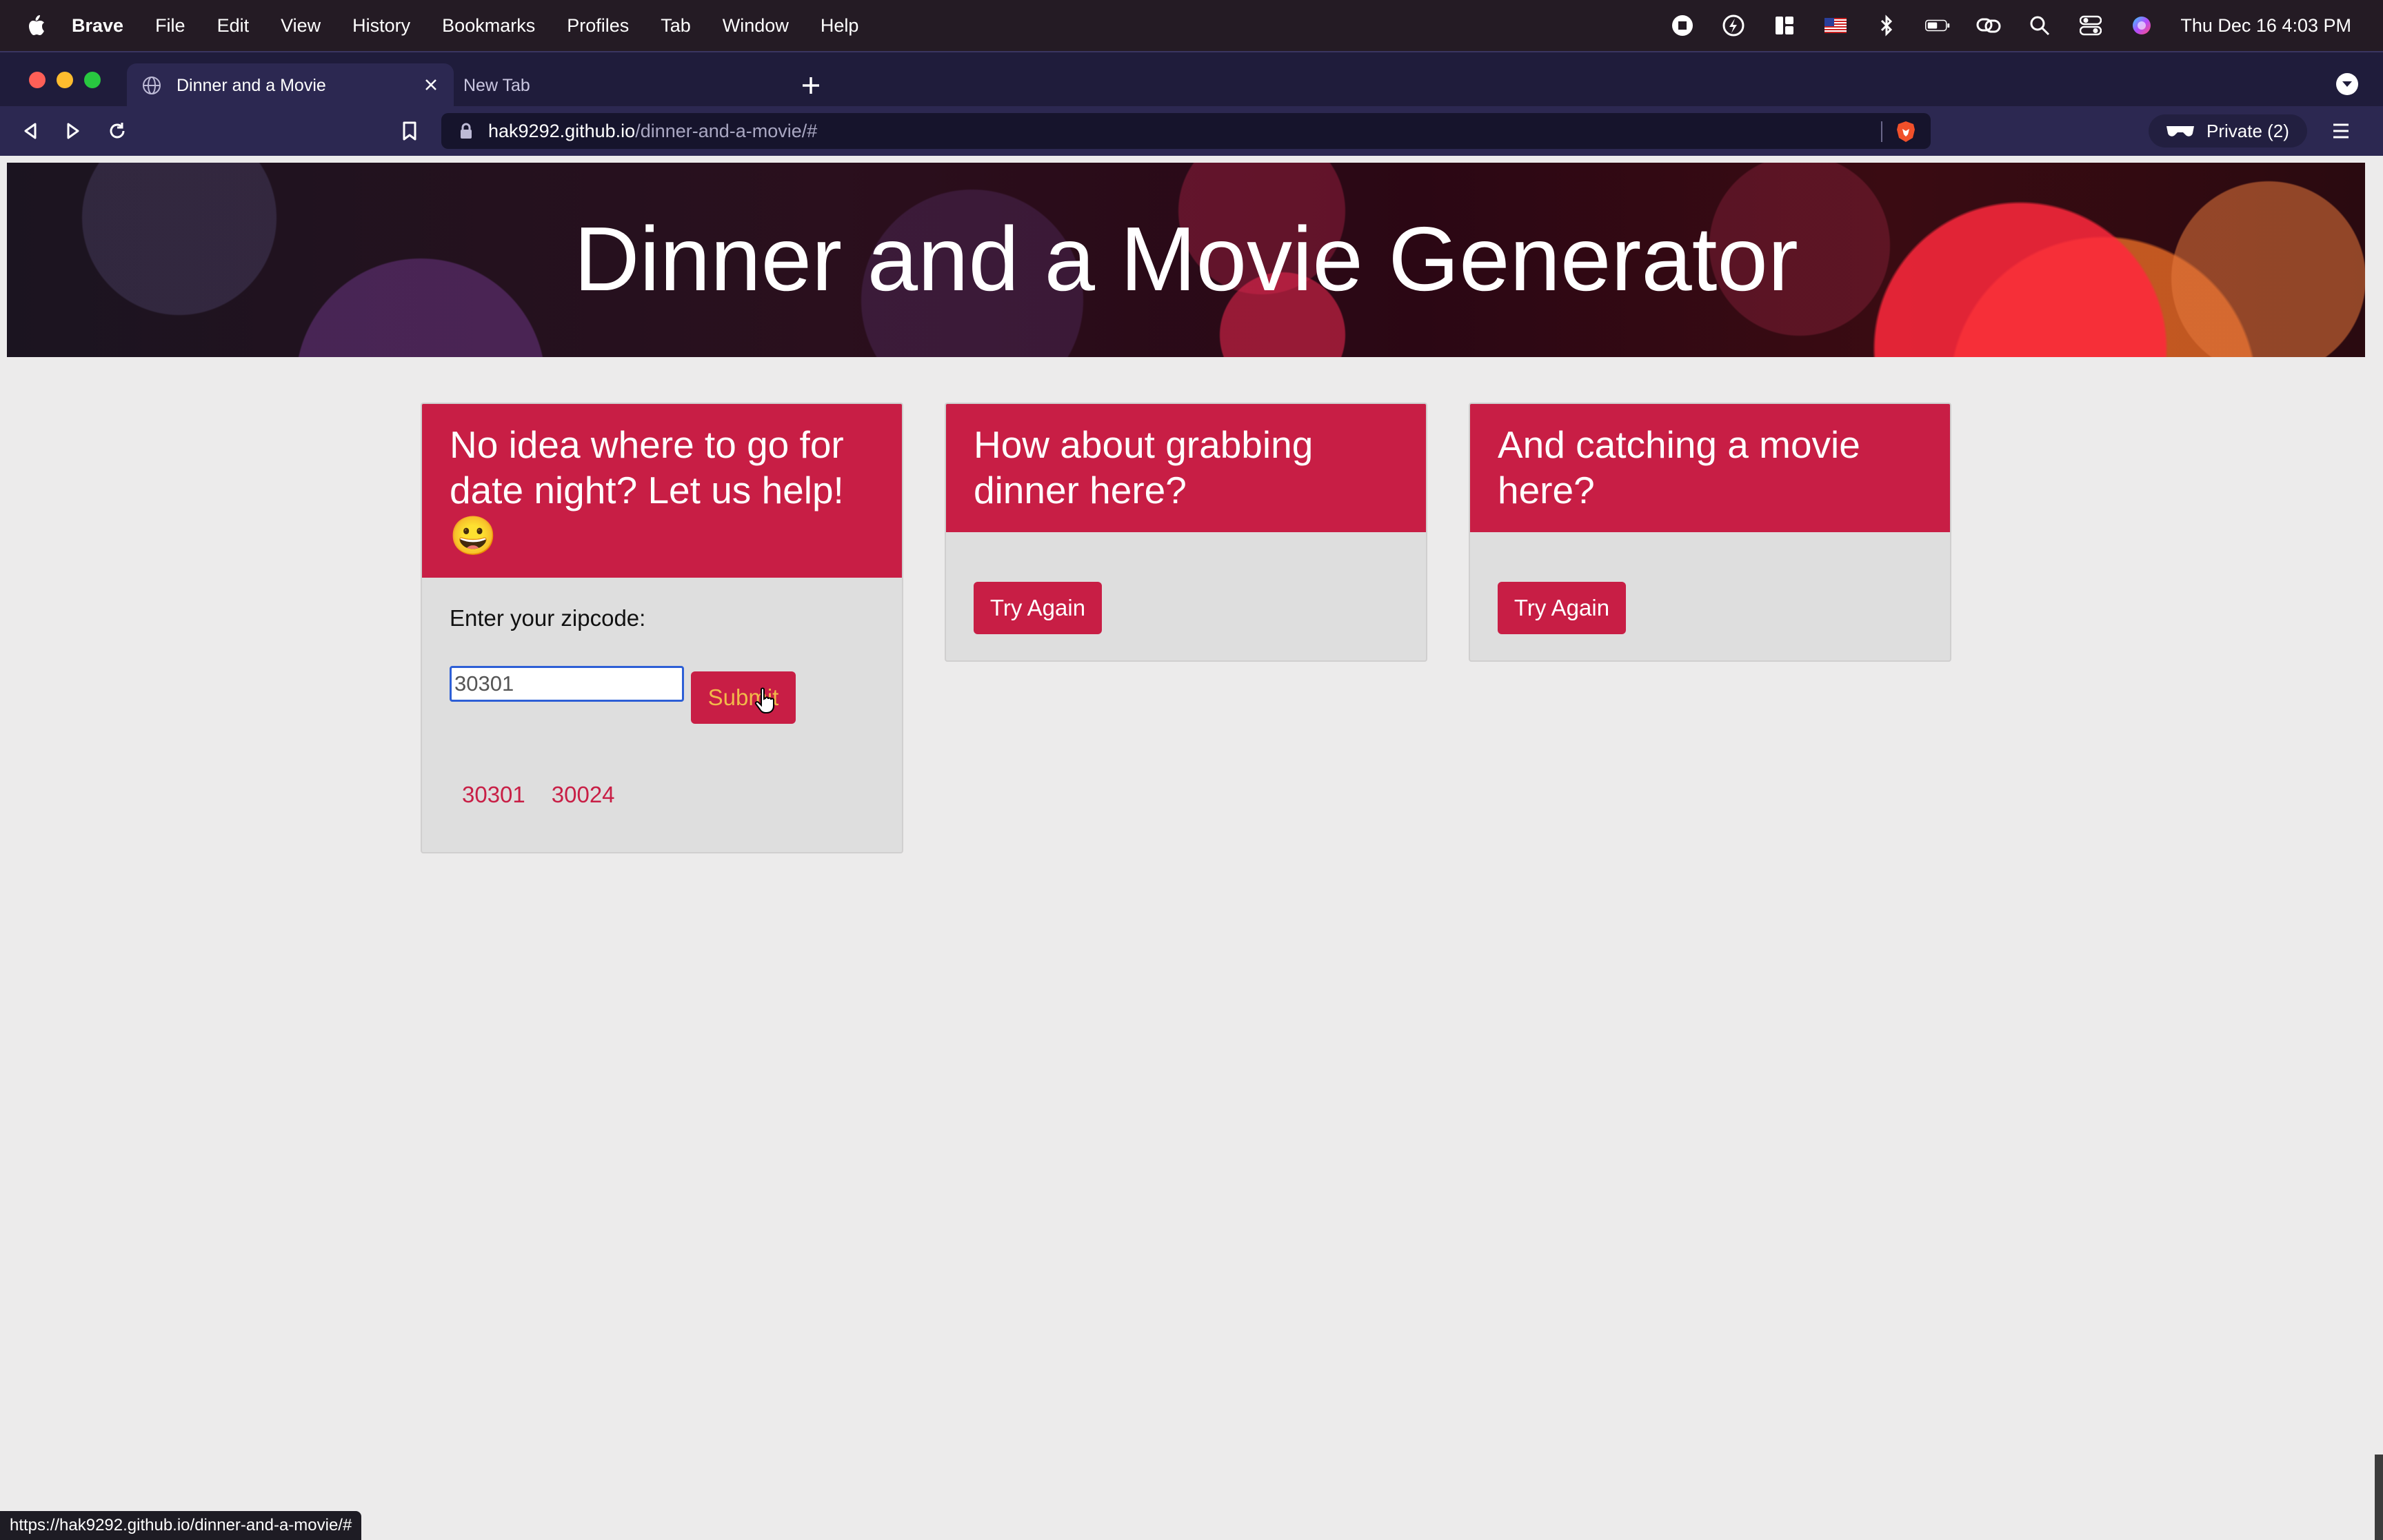  I want to click on menu-view: View, so click(301, 26).